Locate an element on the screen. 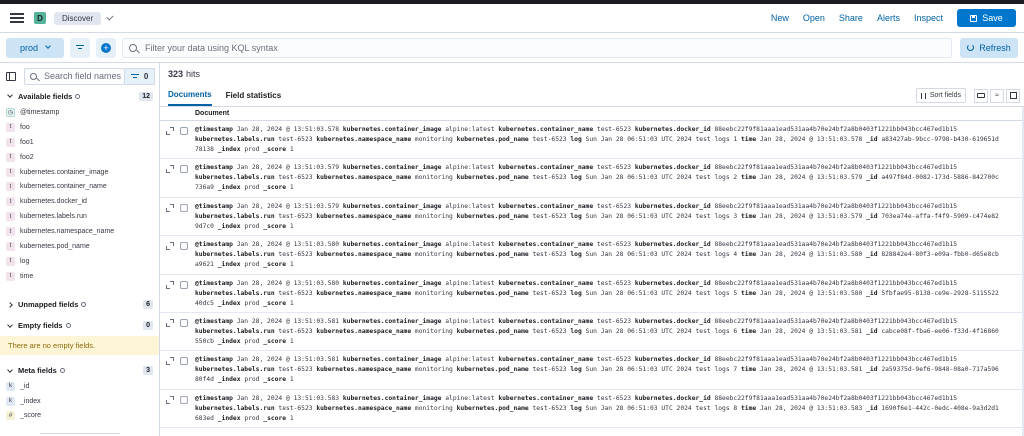 This screenshot has height=436, width=1024. field-item: t kubernetes.pod_name is located at coordinates (79, 246).